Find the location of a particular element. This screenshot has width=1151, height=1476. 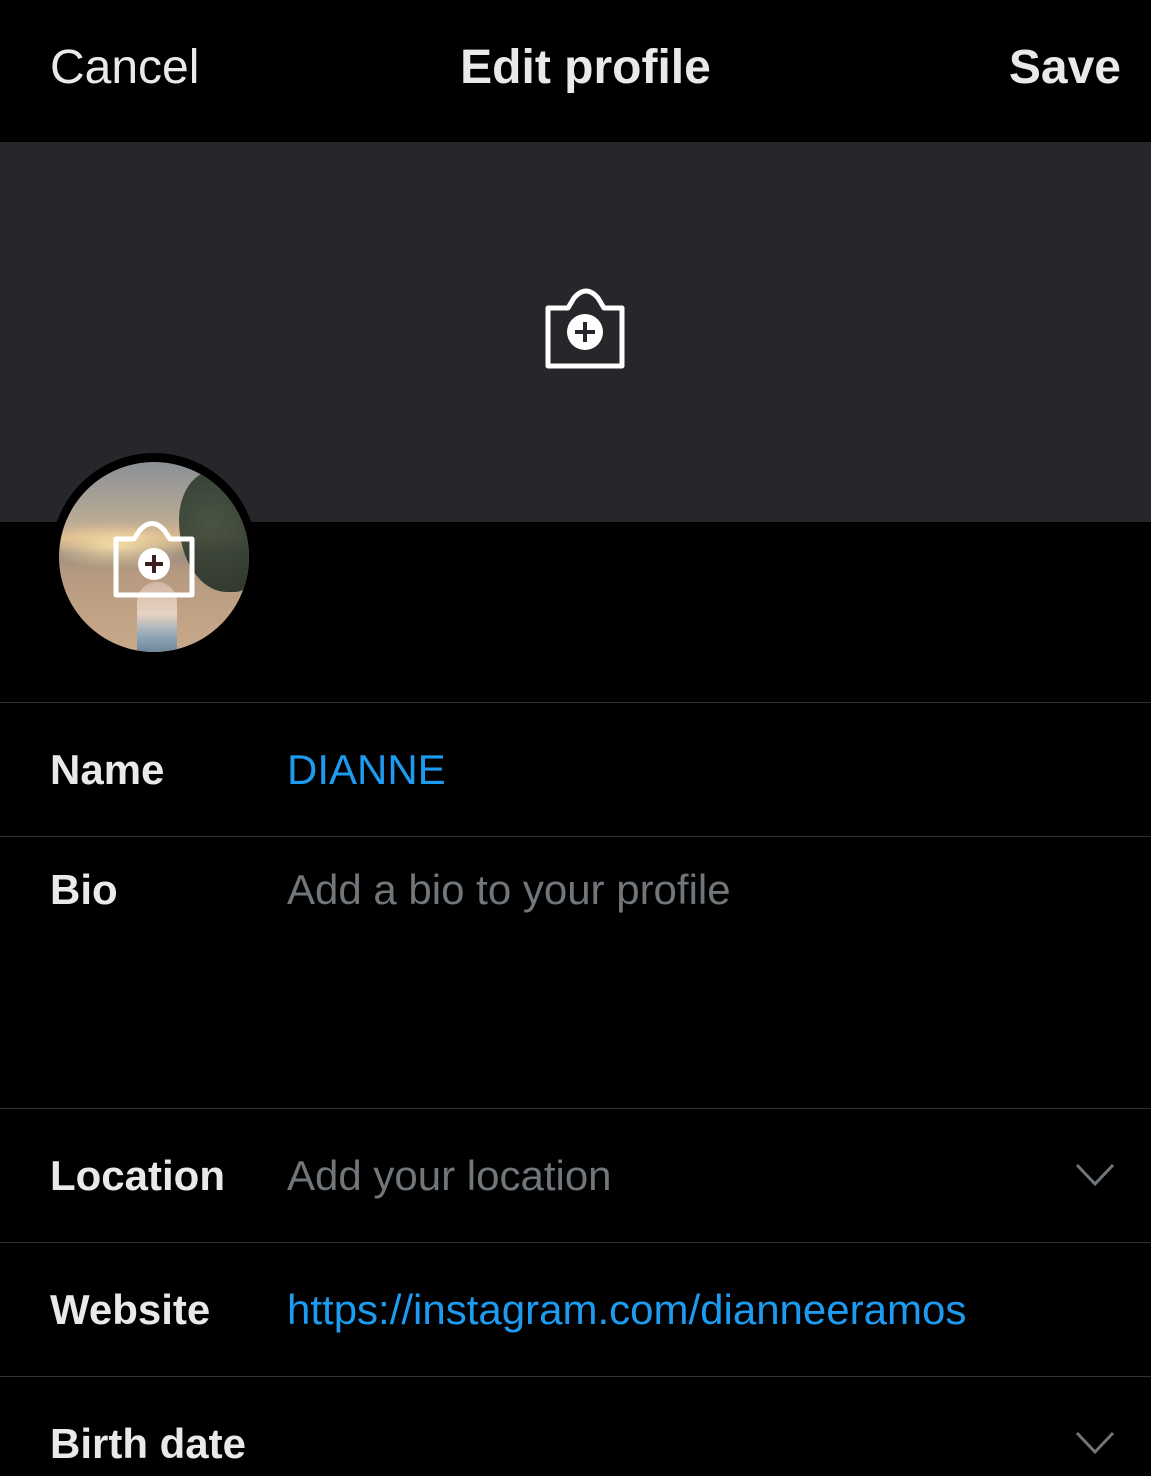

top-bar: Cancel Edit profile Save is located at coordinates (575, 71).